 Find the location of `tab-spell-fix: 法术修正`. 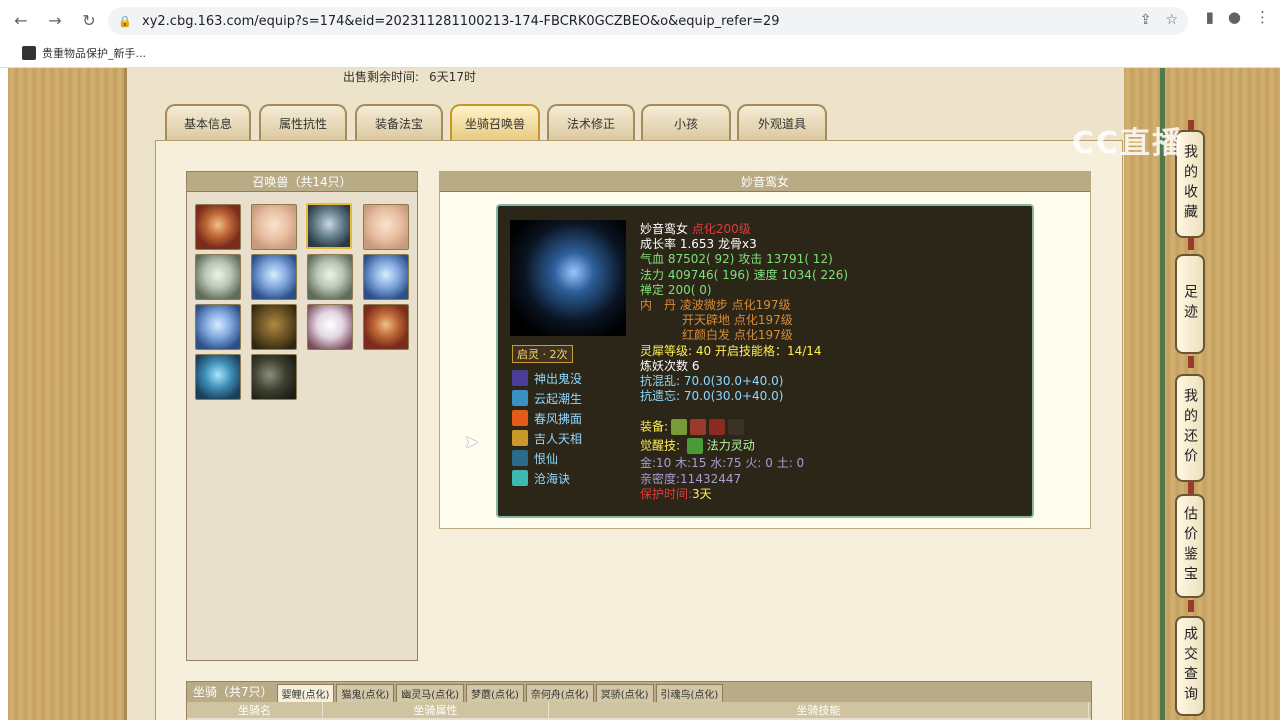

tab-spell-fix: 法术修正 is located at coordinates (591, 122).